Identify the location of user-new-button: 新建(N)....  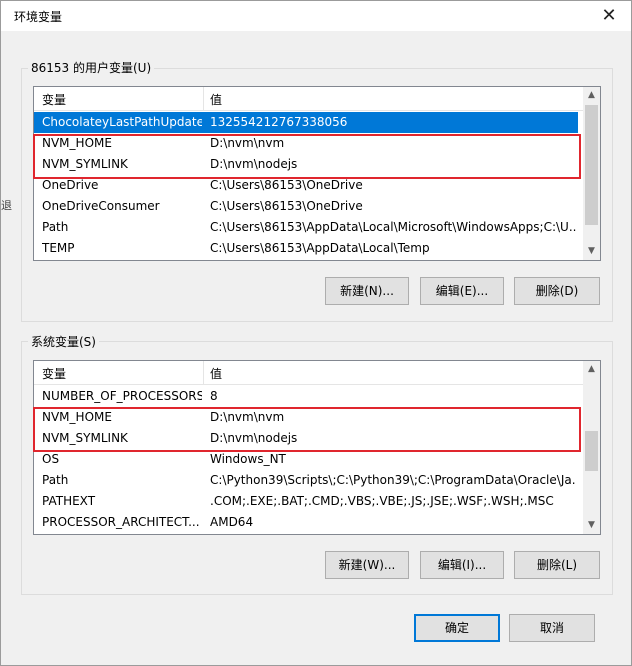
(367, 291).